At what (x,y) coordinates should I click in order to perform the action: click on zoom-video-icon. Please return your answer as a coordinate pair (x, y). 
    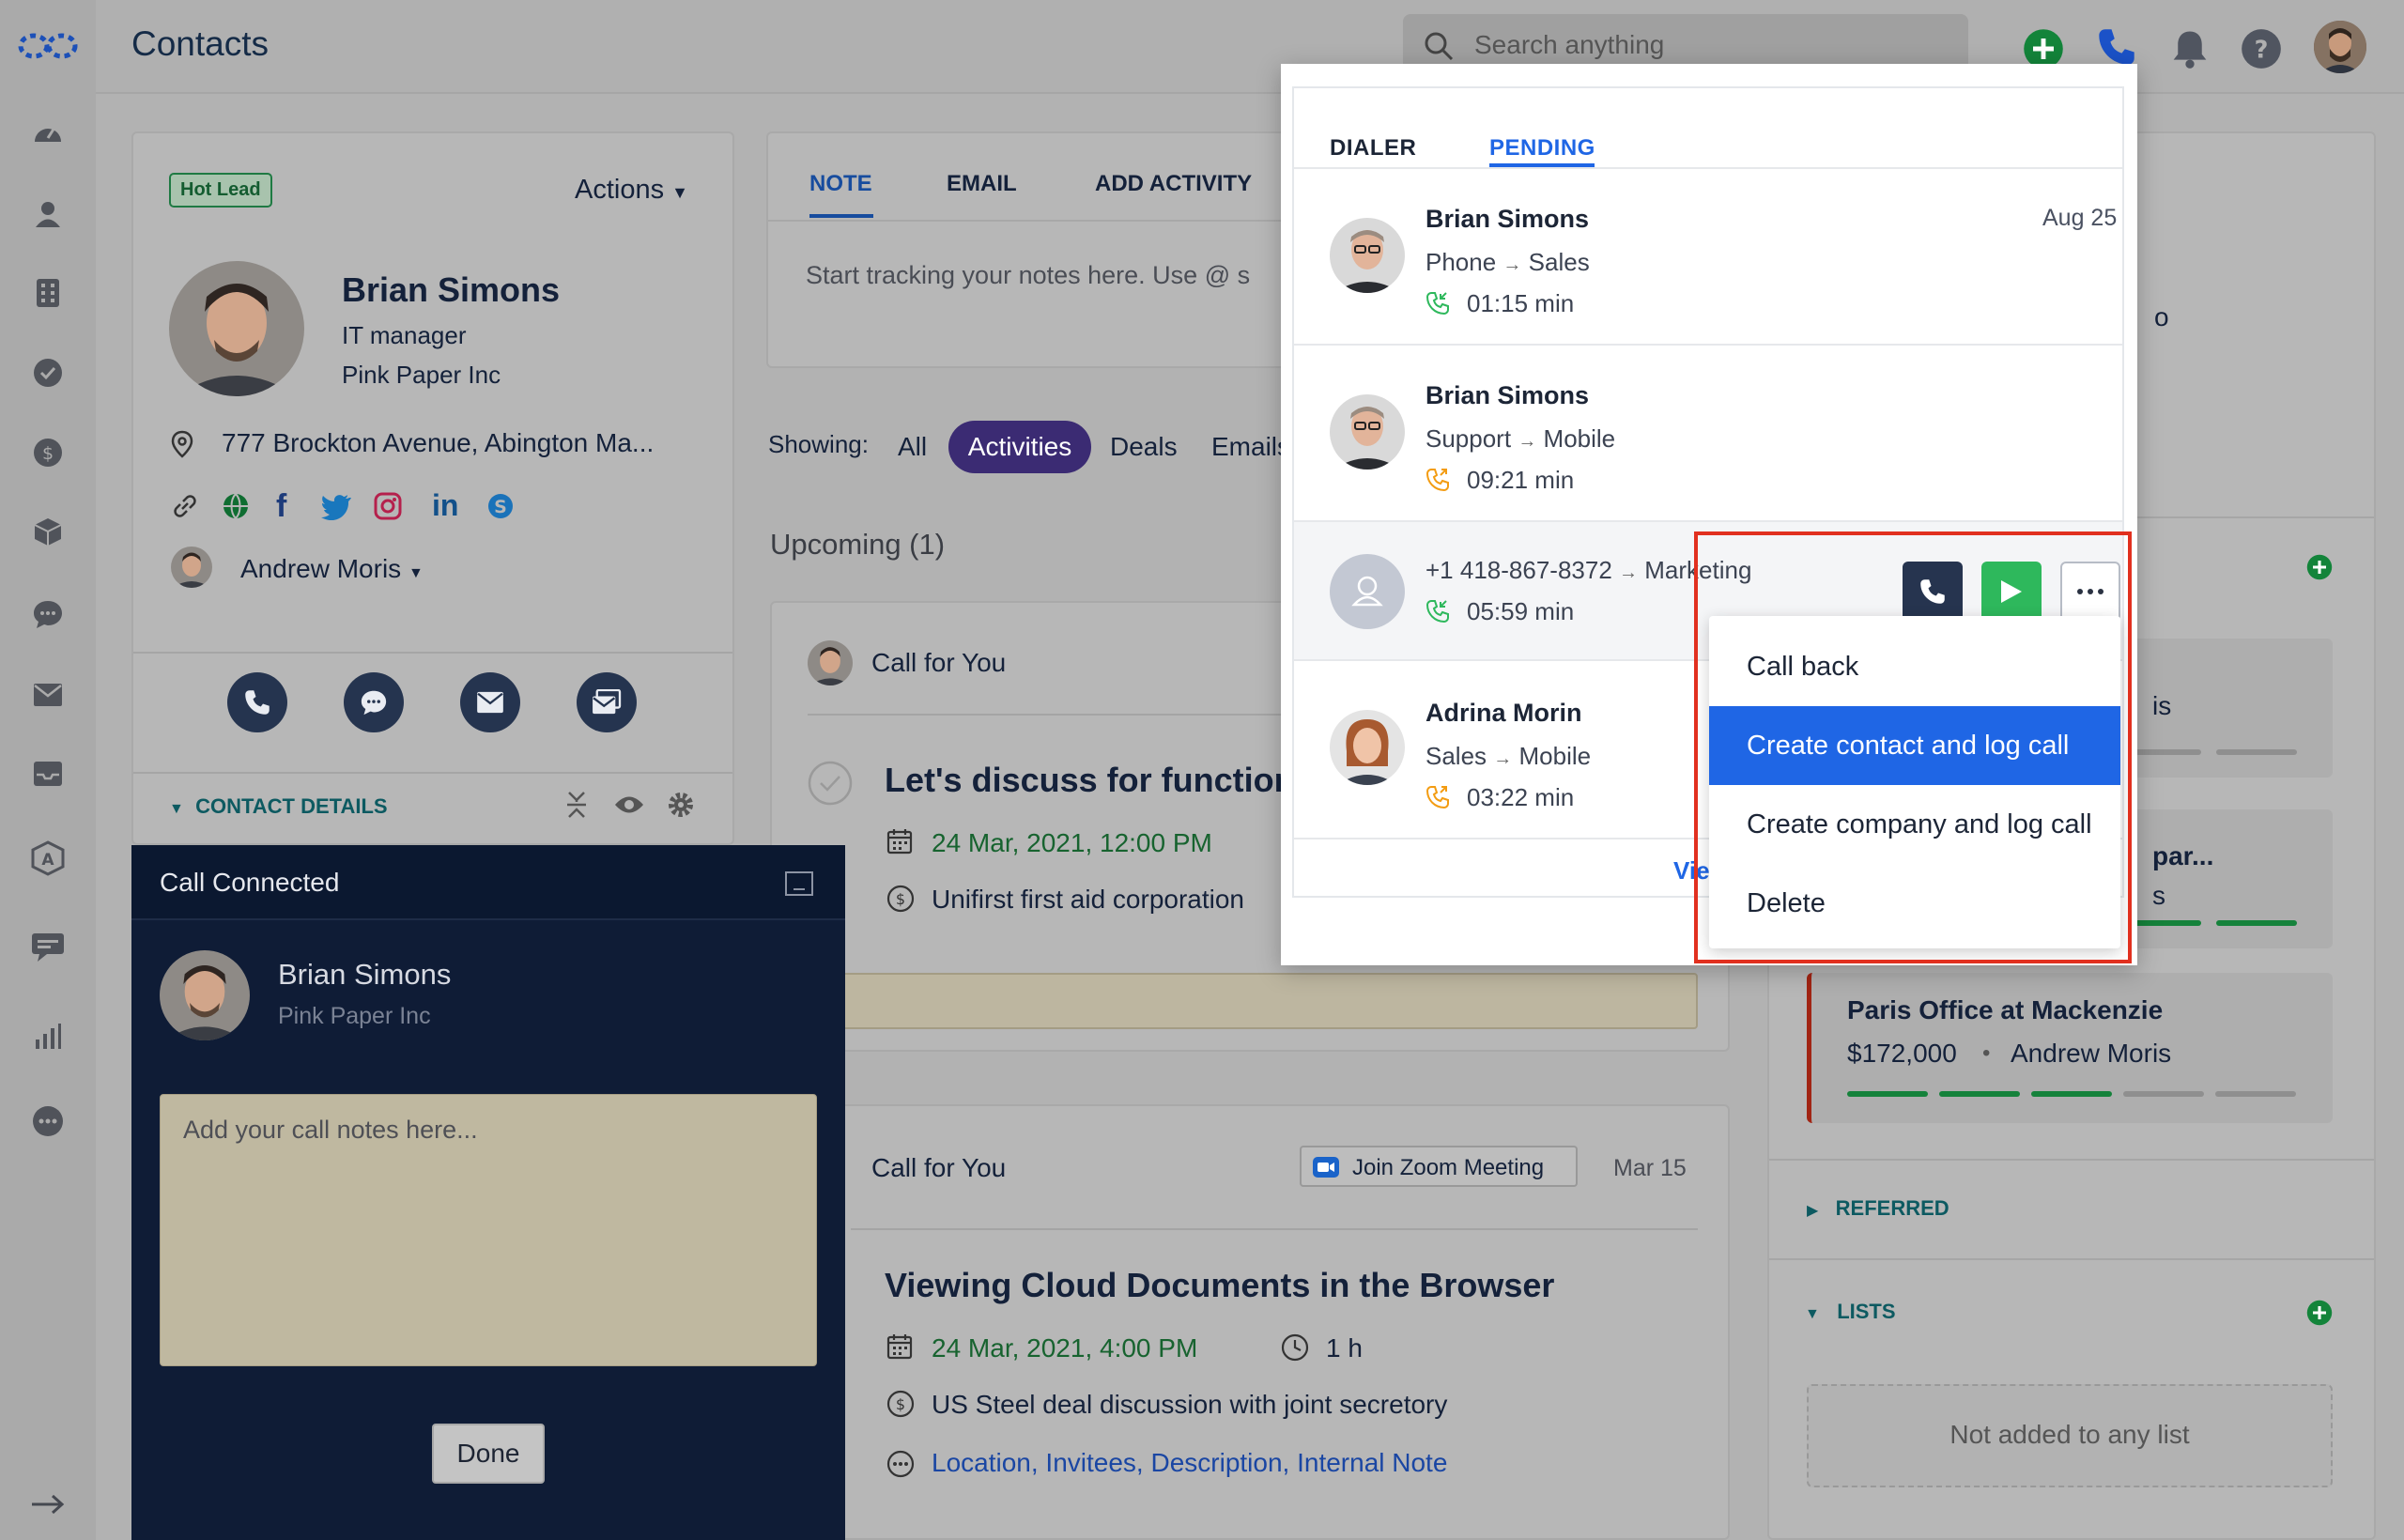
    Looking at the image, I should click on (1326, 1167).